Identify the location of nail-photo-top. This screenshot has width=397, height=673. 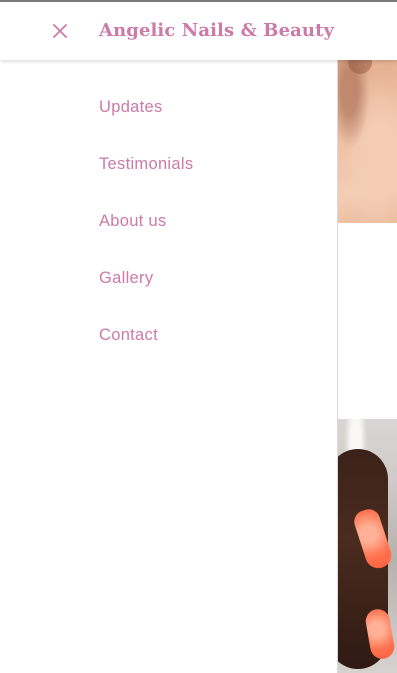
(367, 141).